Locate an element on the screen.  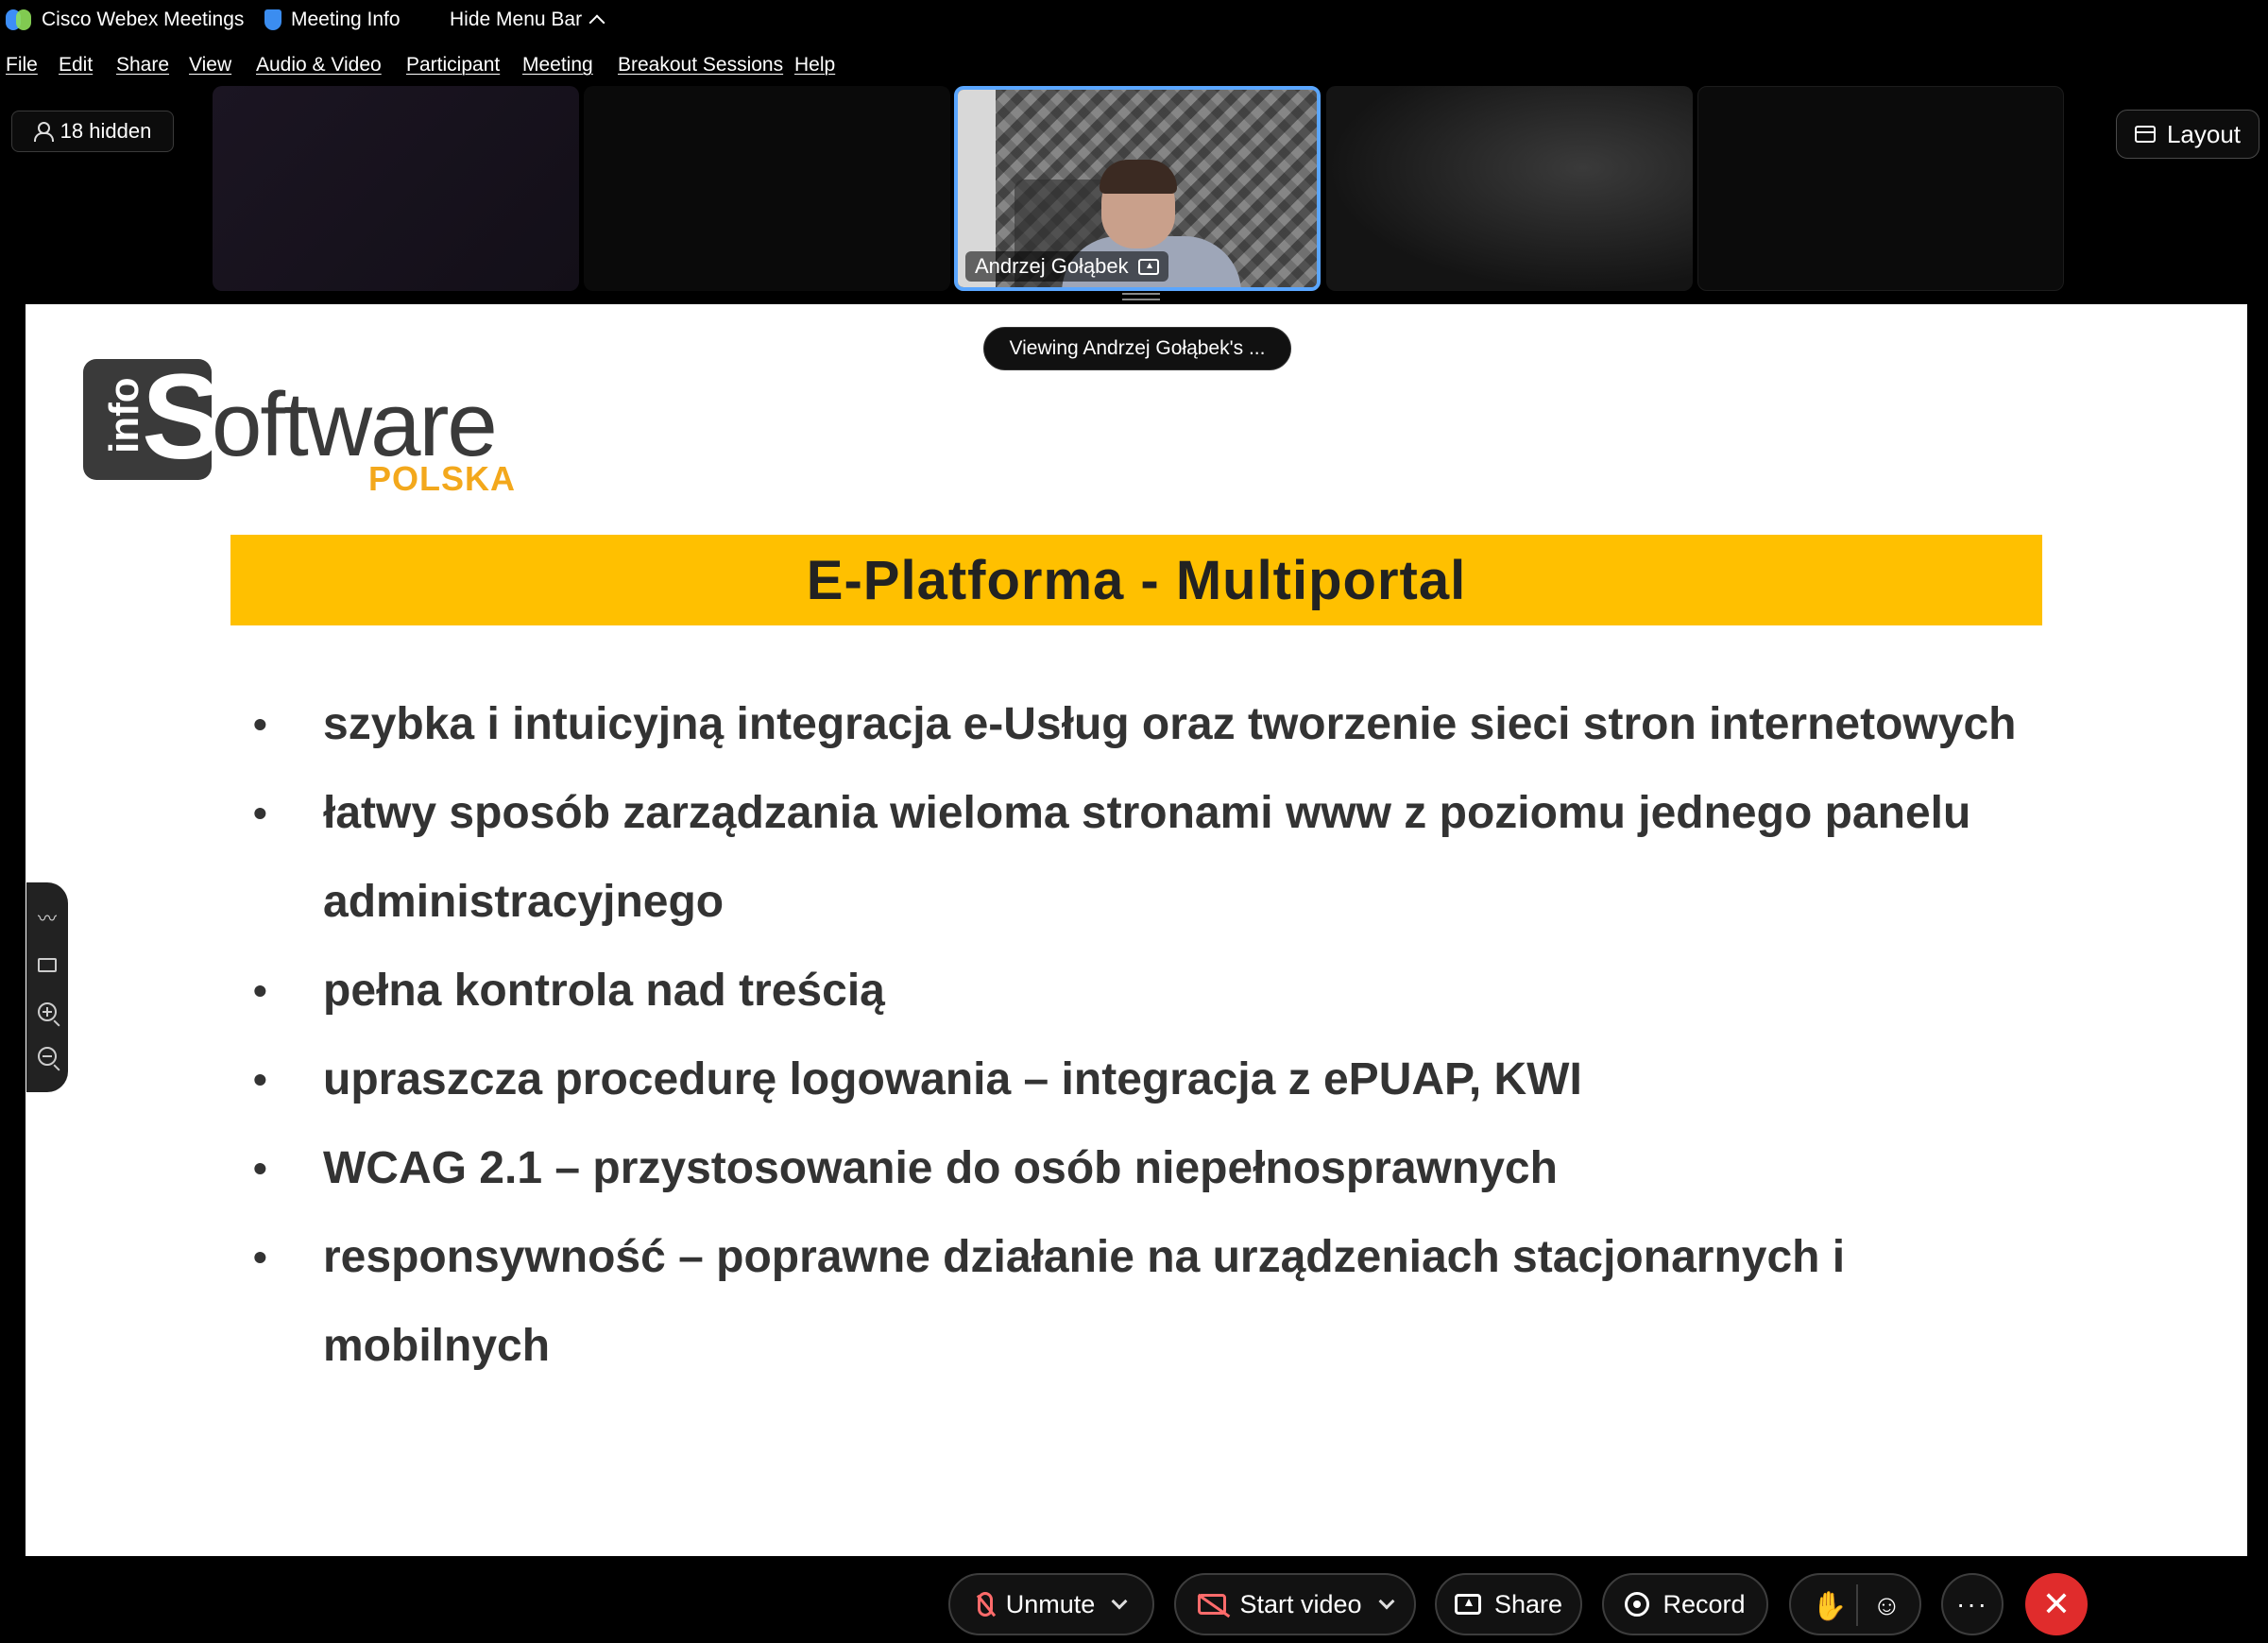
person-icon is located at coordinates (44, 132).